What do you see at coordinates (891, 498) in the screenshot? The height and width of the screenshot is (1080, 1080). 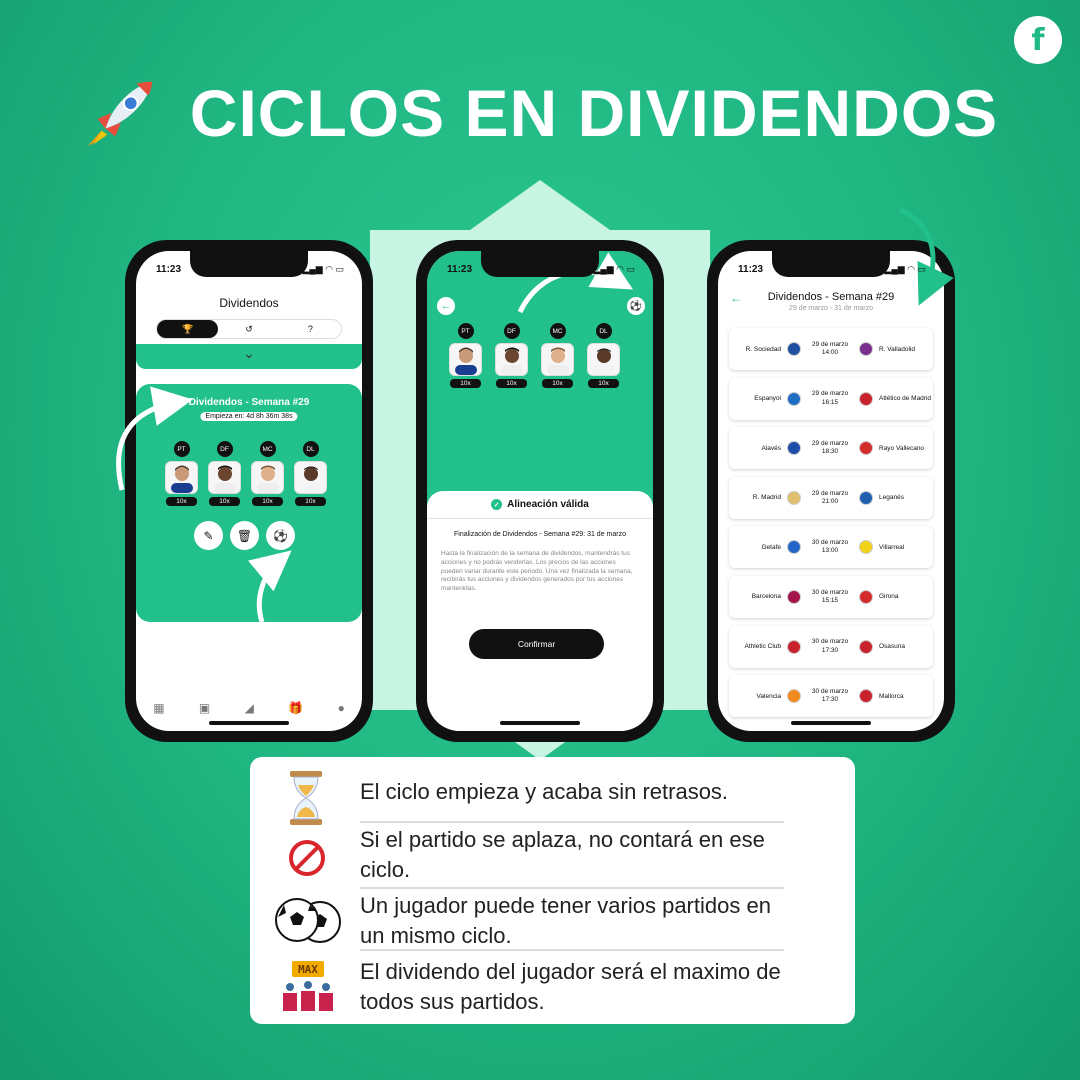 I see `away-team: Leganés` at bounding box center [891, 498].